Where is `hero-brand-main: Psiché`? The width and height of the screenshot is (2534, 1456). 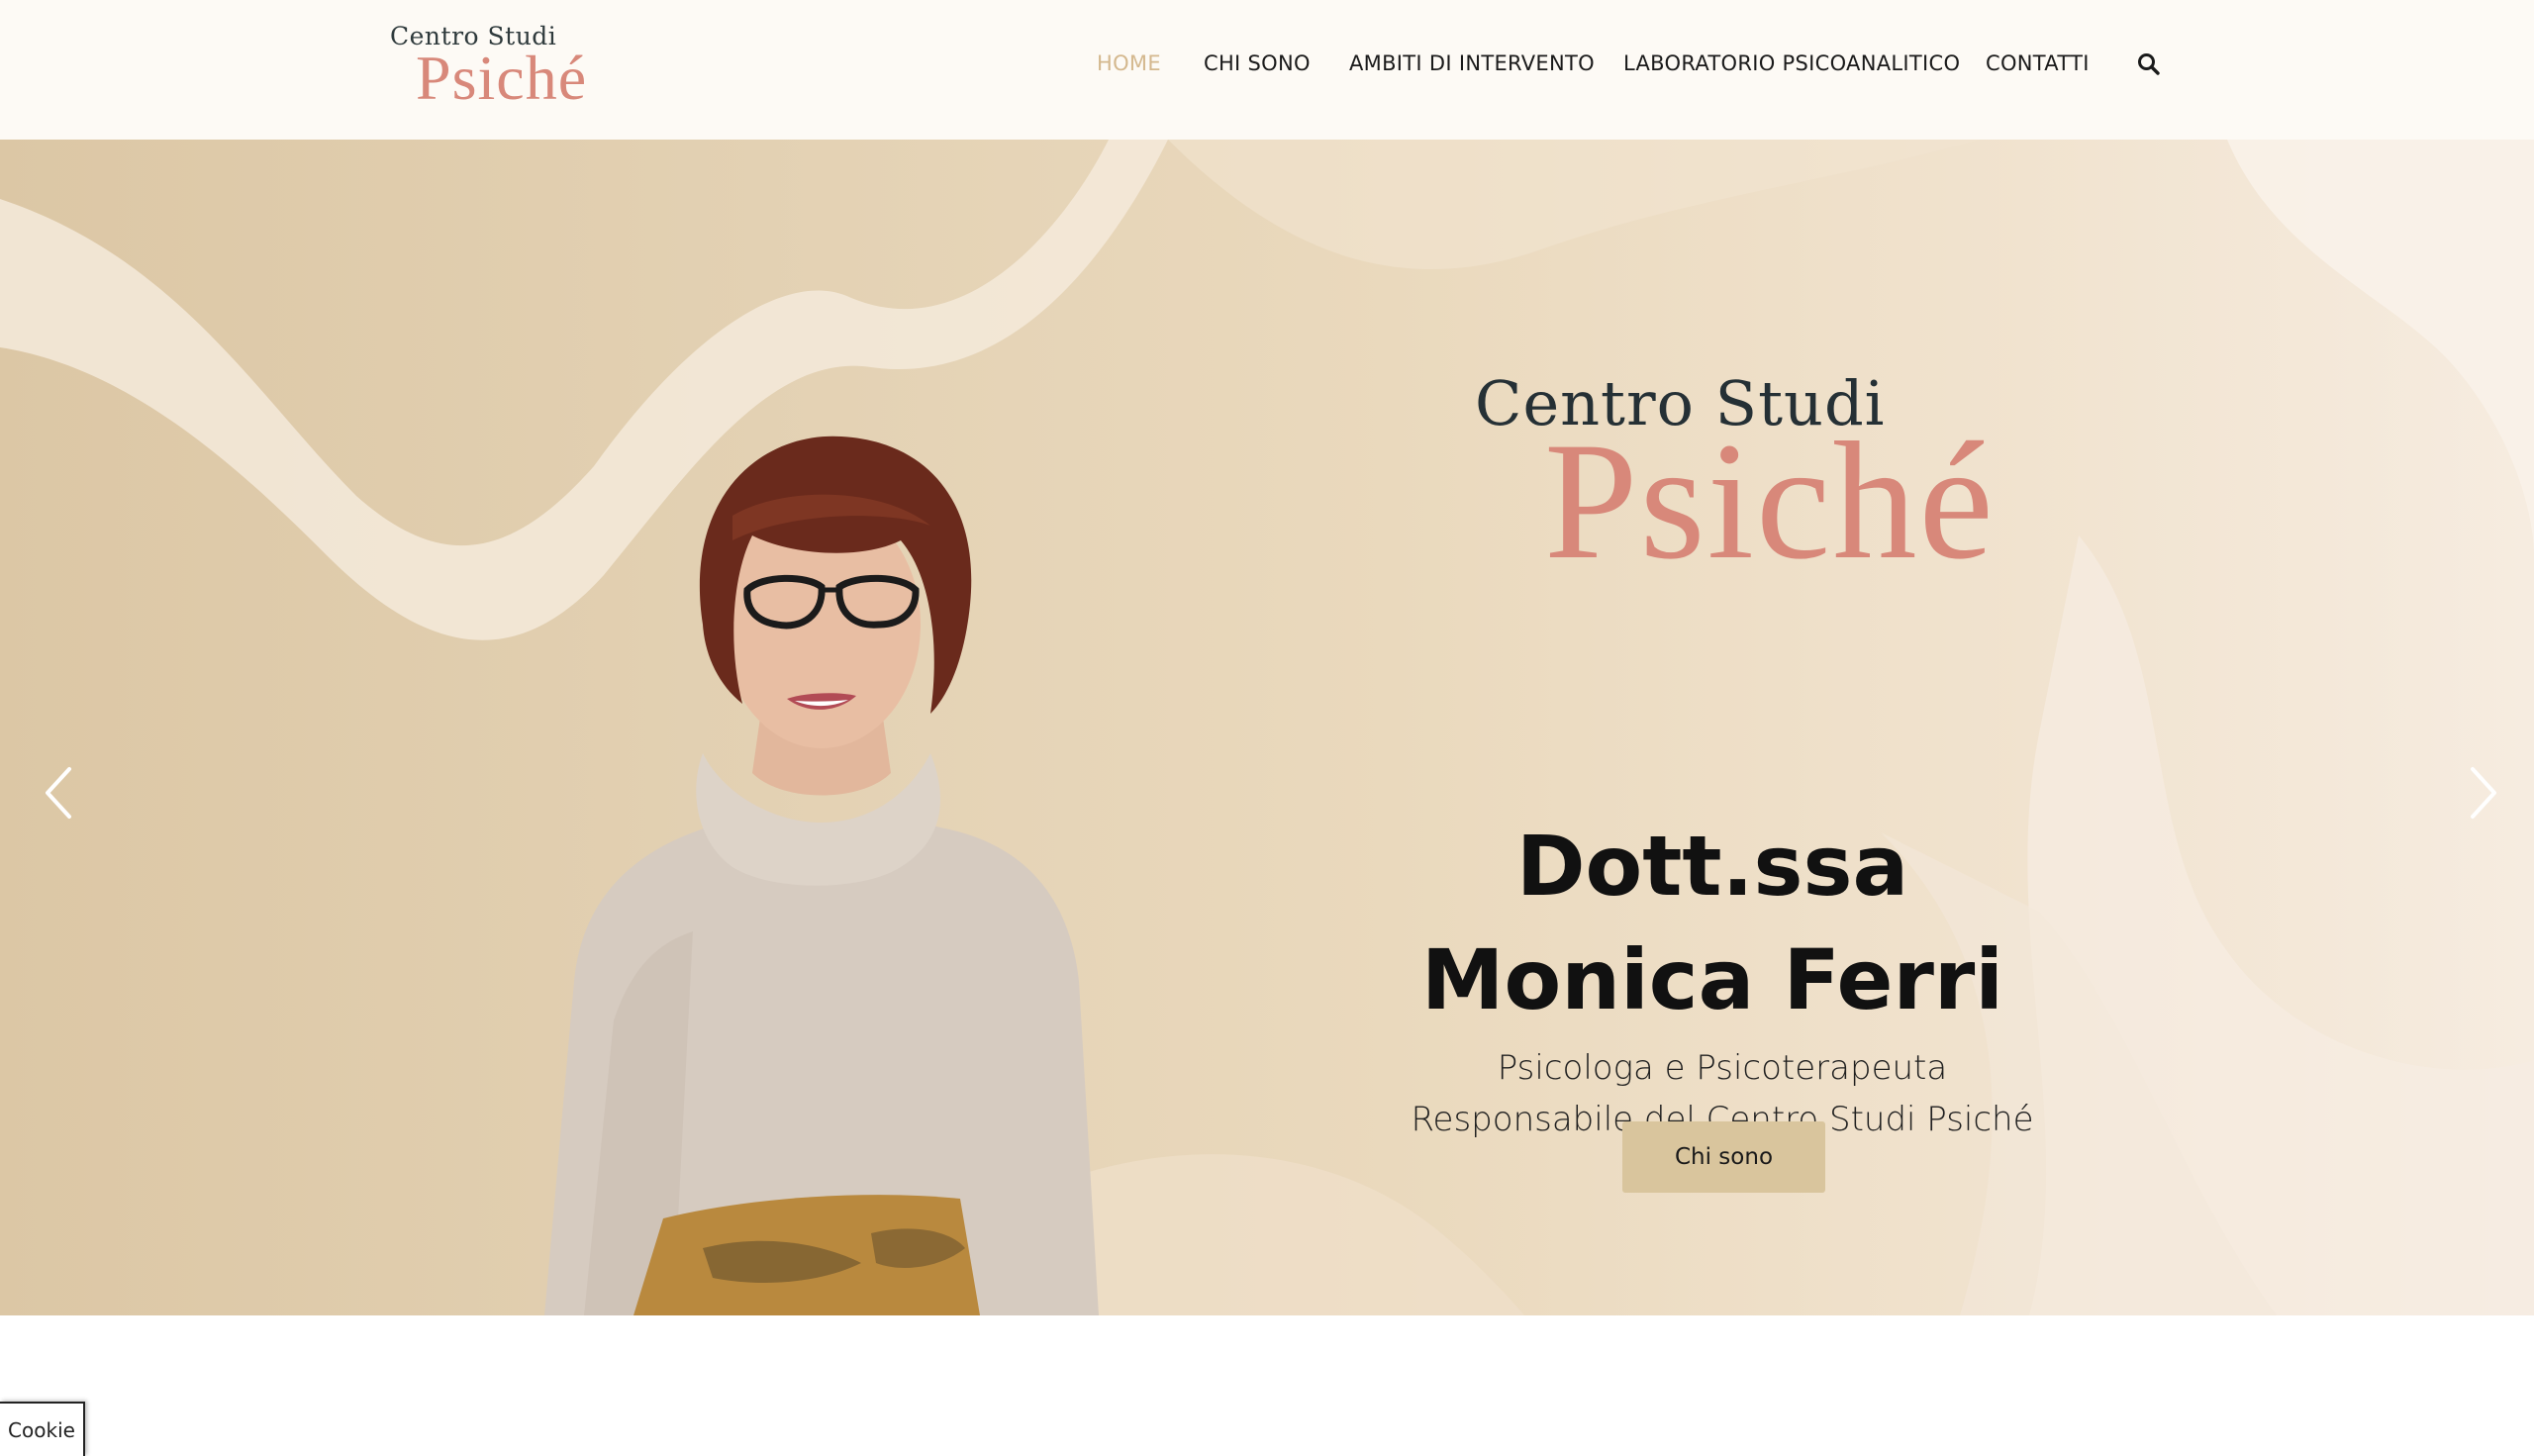
hero-brand-main: Psiché is located at coordinates (1770, 501).